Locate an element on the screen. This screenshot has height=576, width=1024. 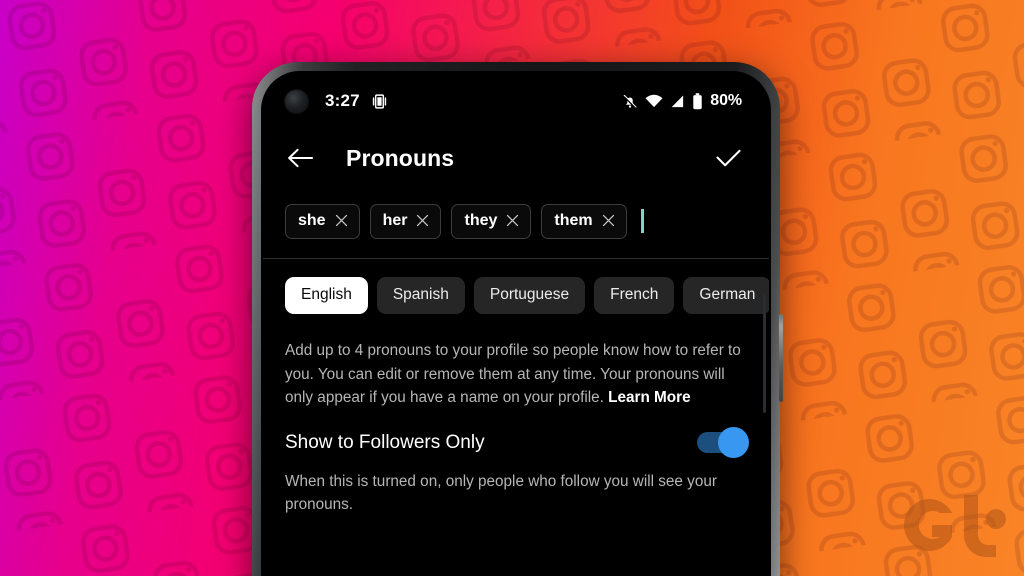
pronoun-chip: her is located at coordinates (405, 221).